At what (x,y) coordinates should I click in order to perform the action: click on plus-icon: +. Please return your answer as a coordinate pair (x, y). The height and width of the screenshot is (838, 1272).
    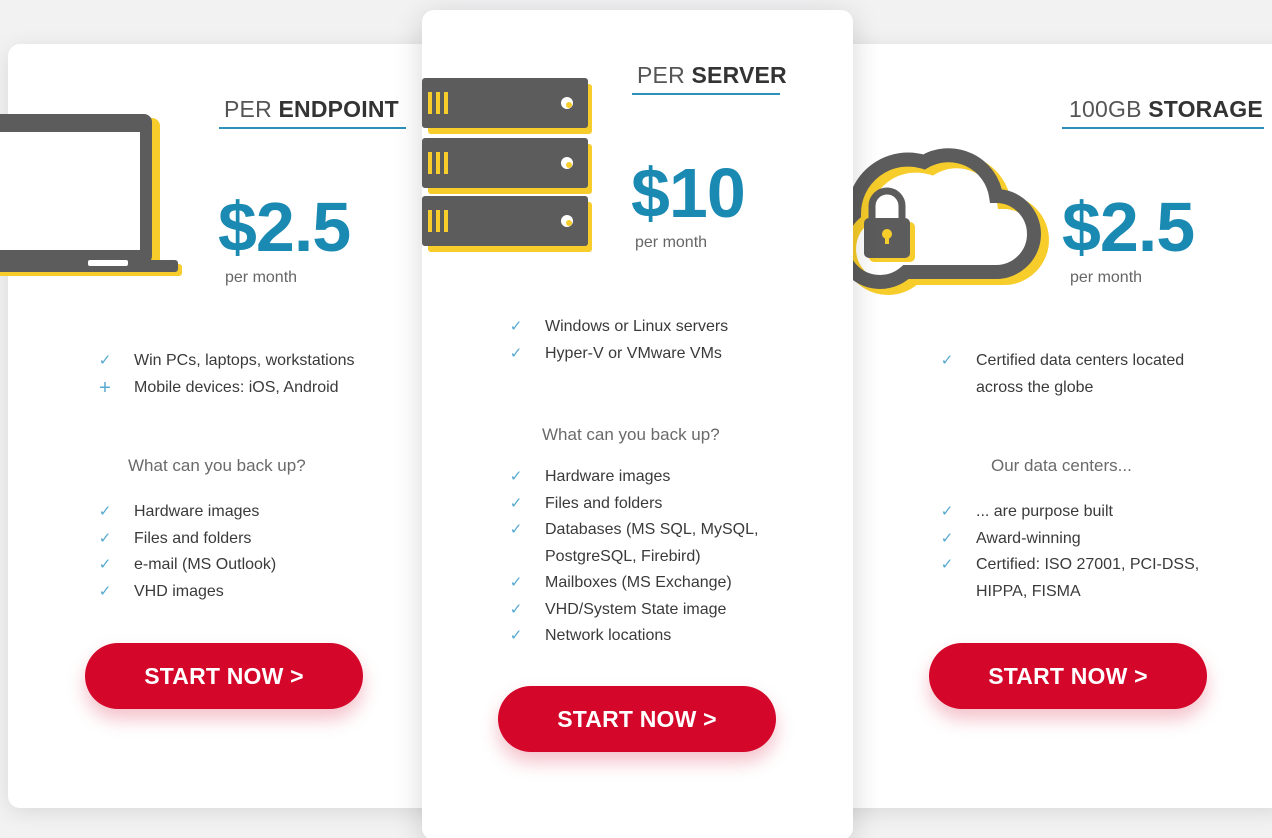
    Looking at the image, I should click on (105, 387).